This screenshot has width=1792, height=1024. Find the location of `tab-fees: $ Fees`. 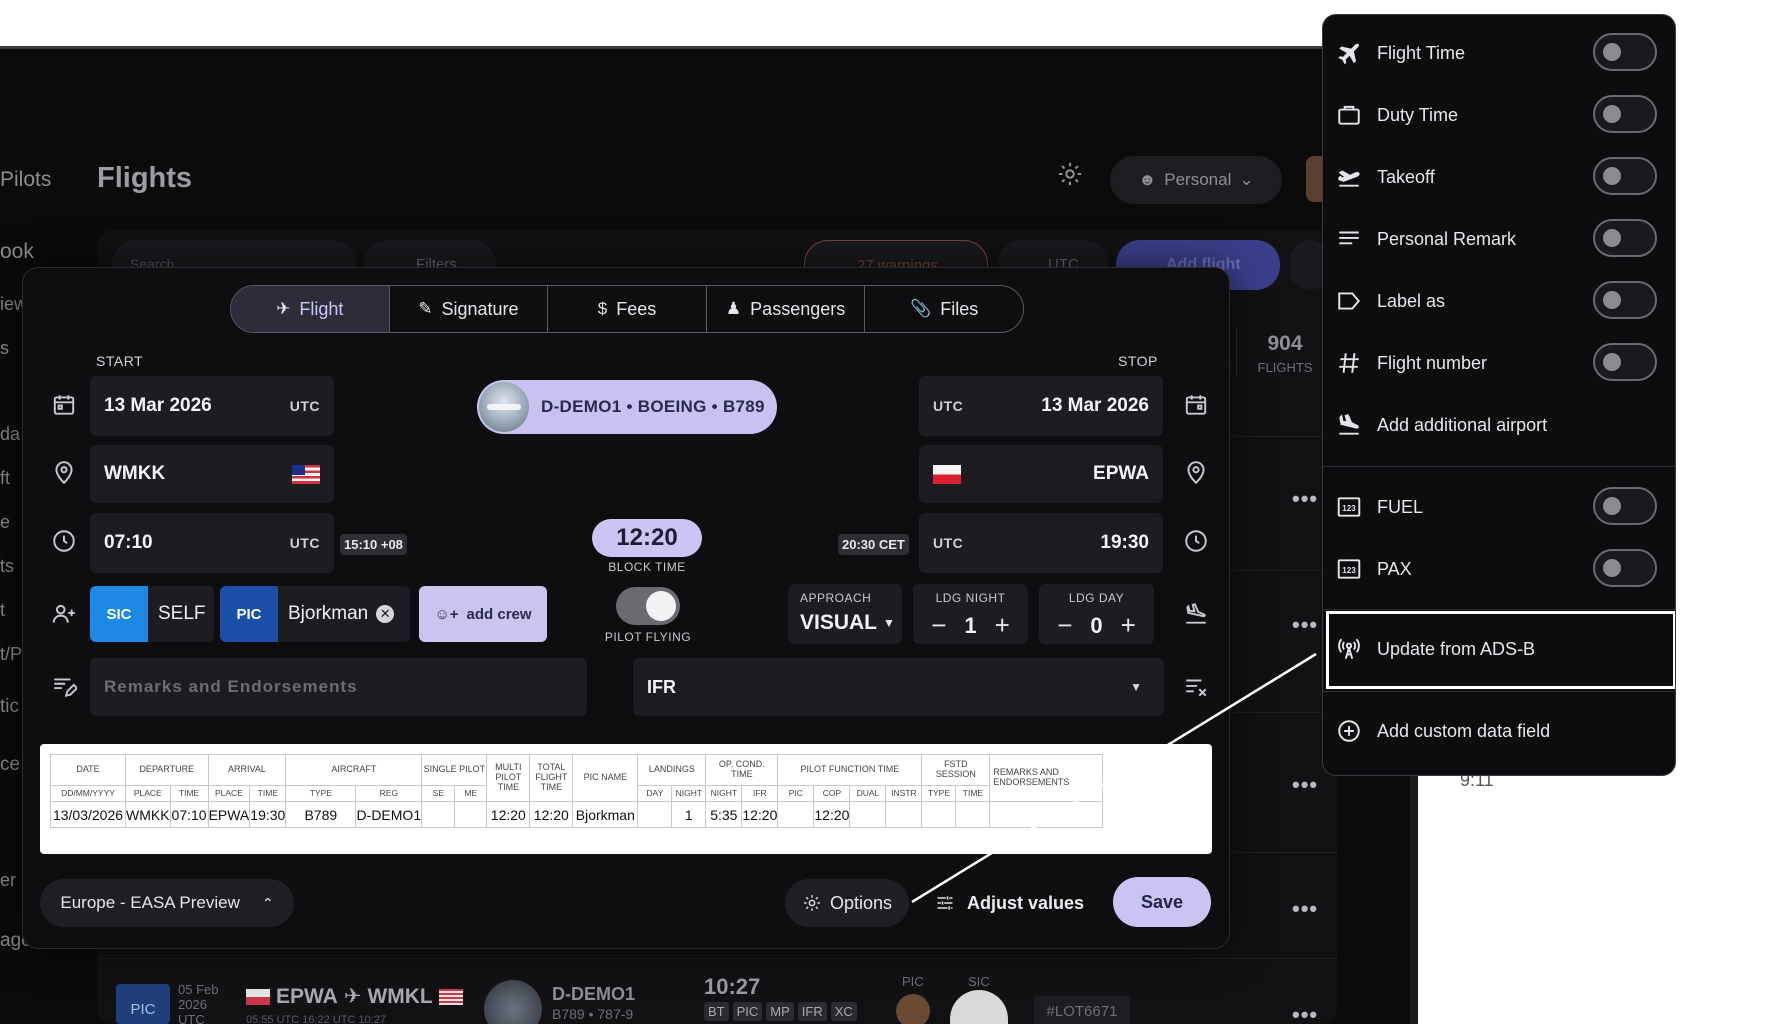

tab-fees: $ Fees is located at coordinates (627, 309).